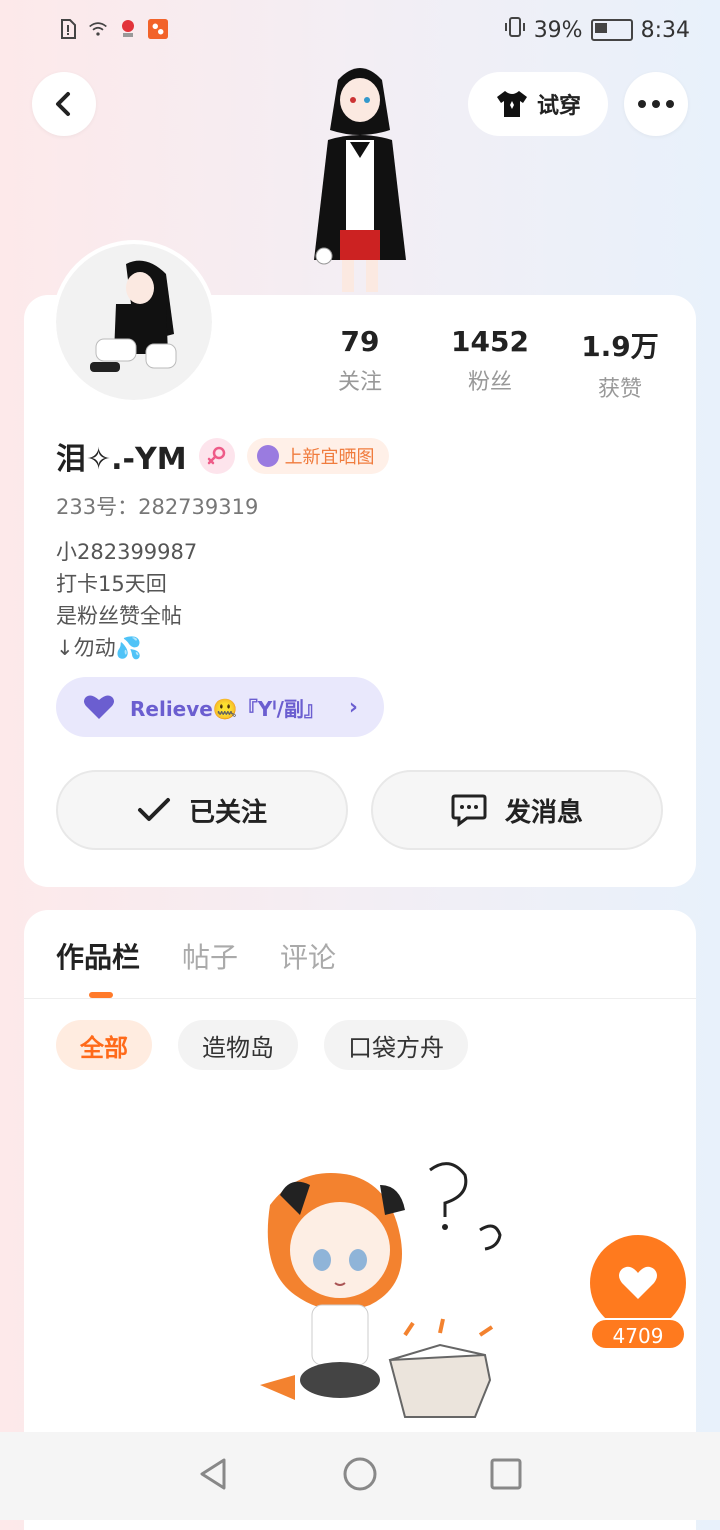 The width and height of the screenshot is (720, 1530). I want to click on user-id-value: 282739319, so click(198, 507).